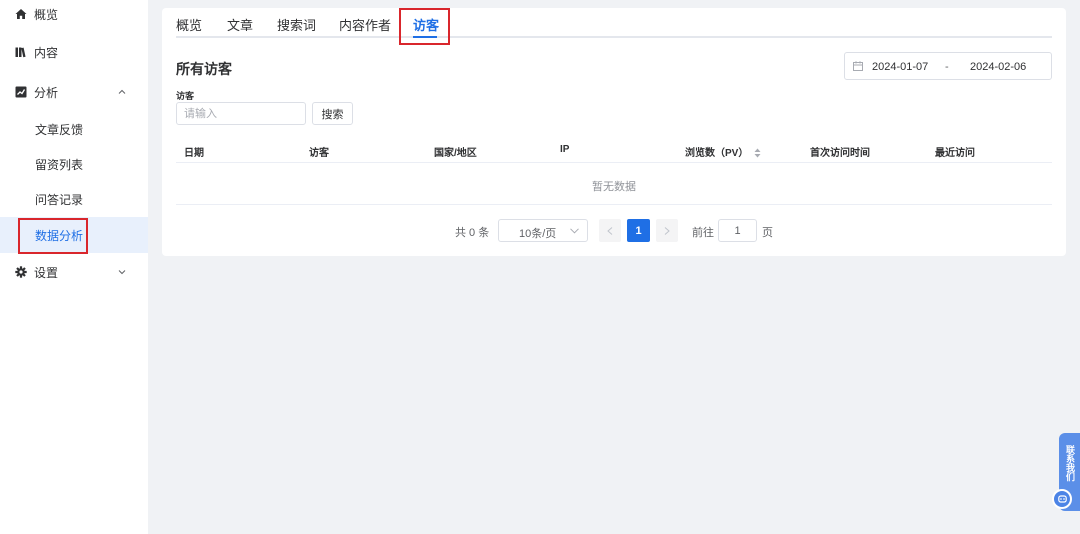 The width and height of the screenshot is (1080, 534). What do you see at coordinates (565, 149) in the screenshot?
I see `column-ip: IP` at bounding box center [565, 149].